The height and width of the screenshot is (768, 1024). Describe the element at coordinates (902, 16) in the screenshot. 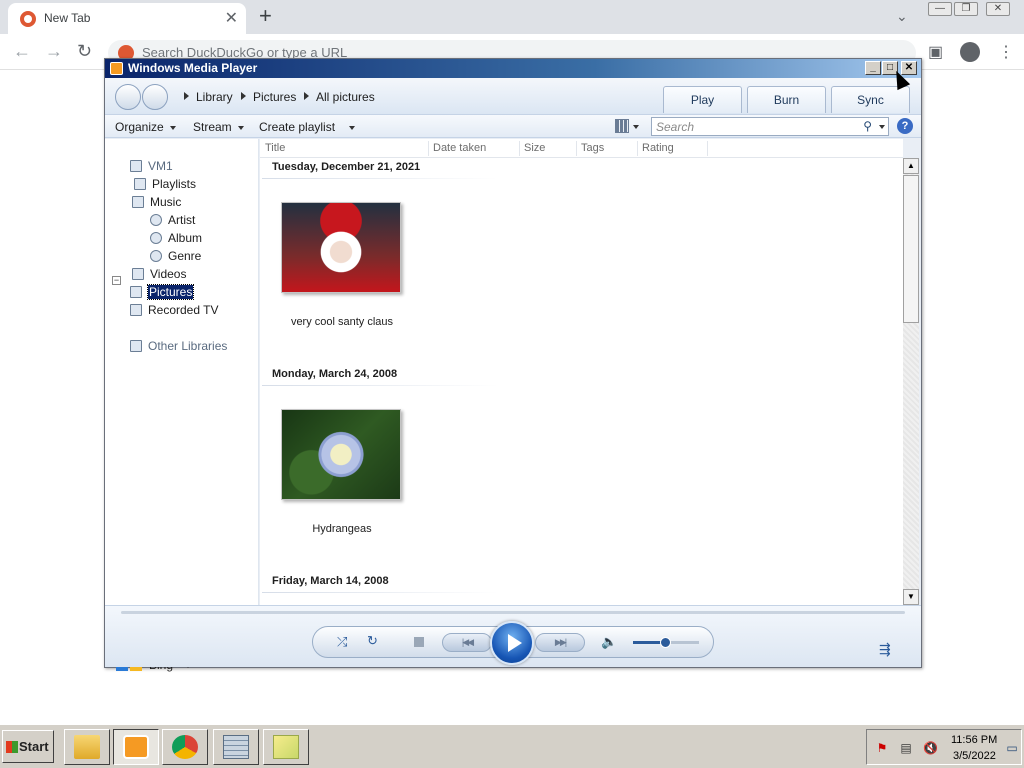

I see `tab-search-chevron-icon: ⌄` at that location.